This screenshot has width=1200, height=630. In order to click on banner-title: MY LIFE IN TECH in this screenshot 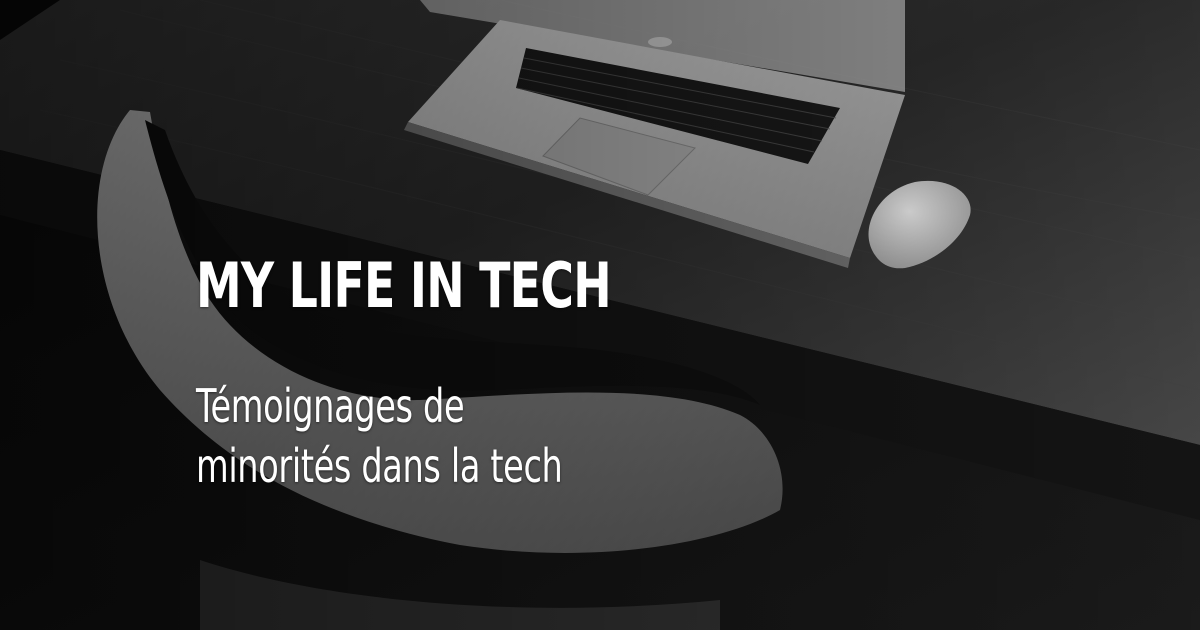, I will do `click(404, 285)`.